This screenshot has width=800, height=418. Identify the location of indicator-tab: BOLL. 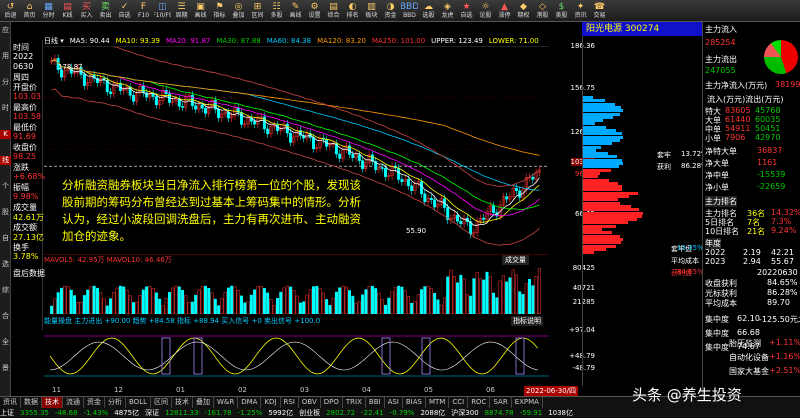
(138, 402).